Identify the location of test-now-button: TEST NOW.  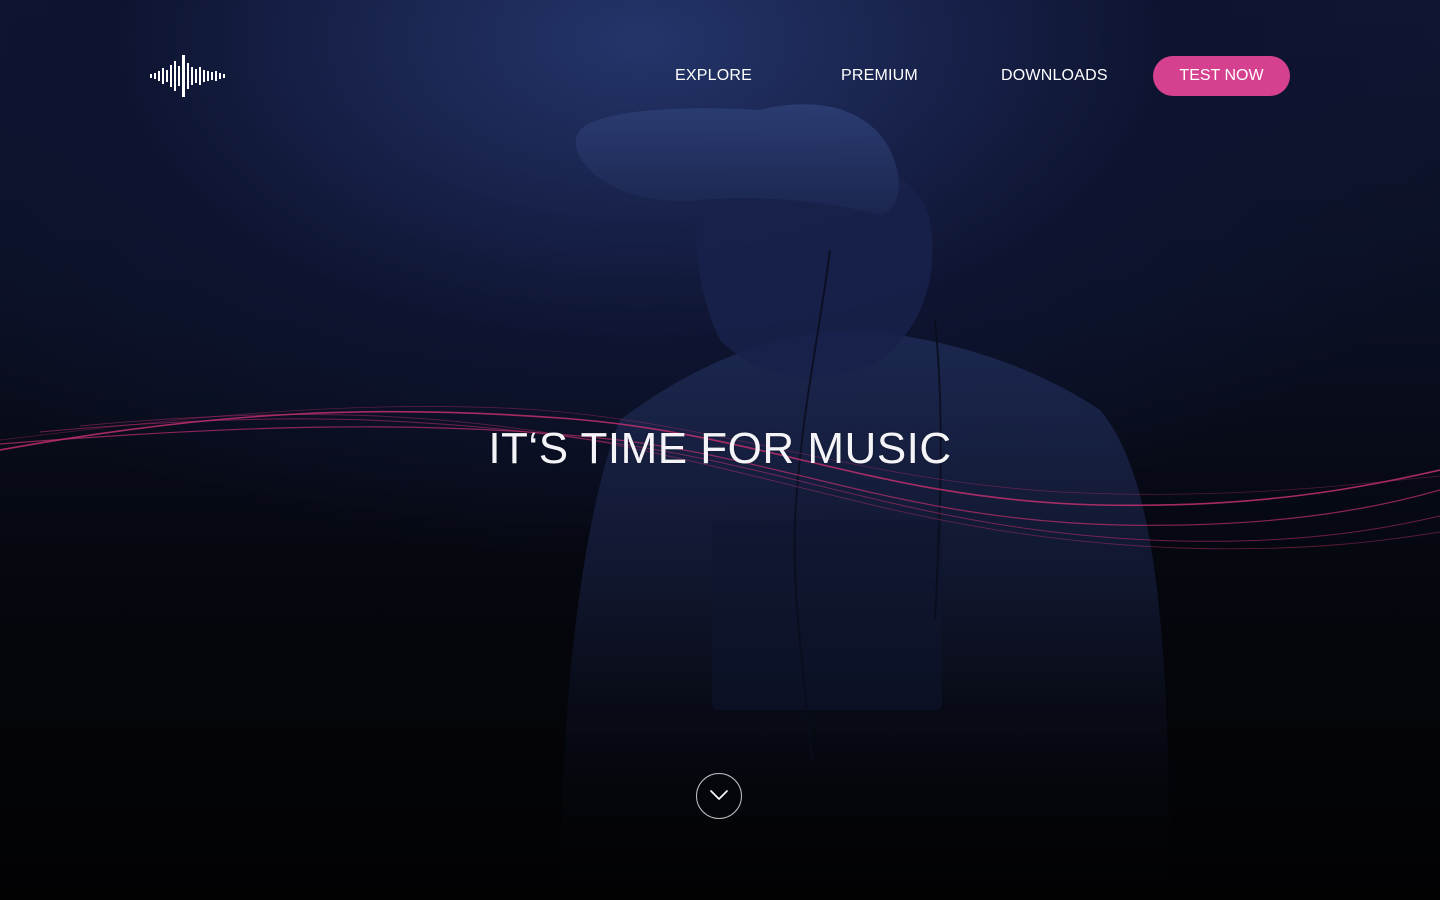
(1221, 76).